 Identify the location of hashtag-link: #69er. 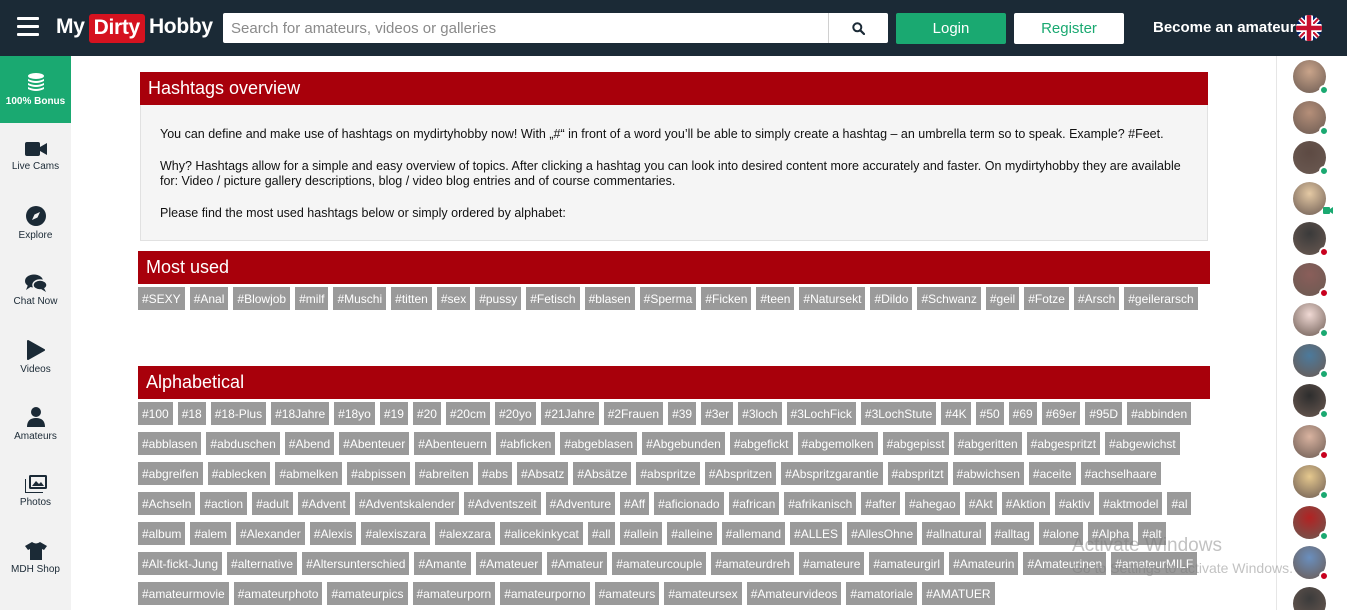
(1061, 413).